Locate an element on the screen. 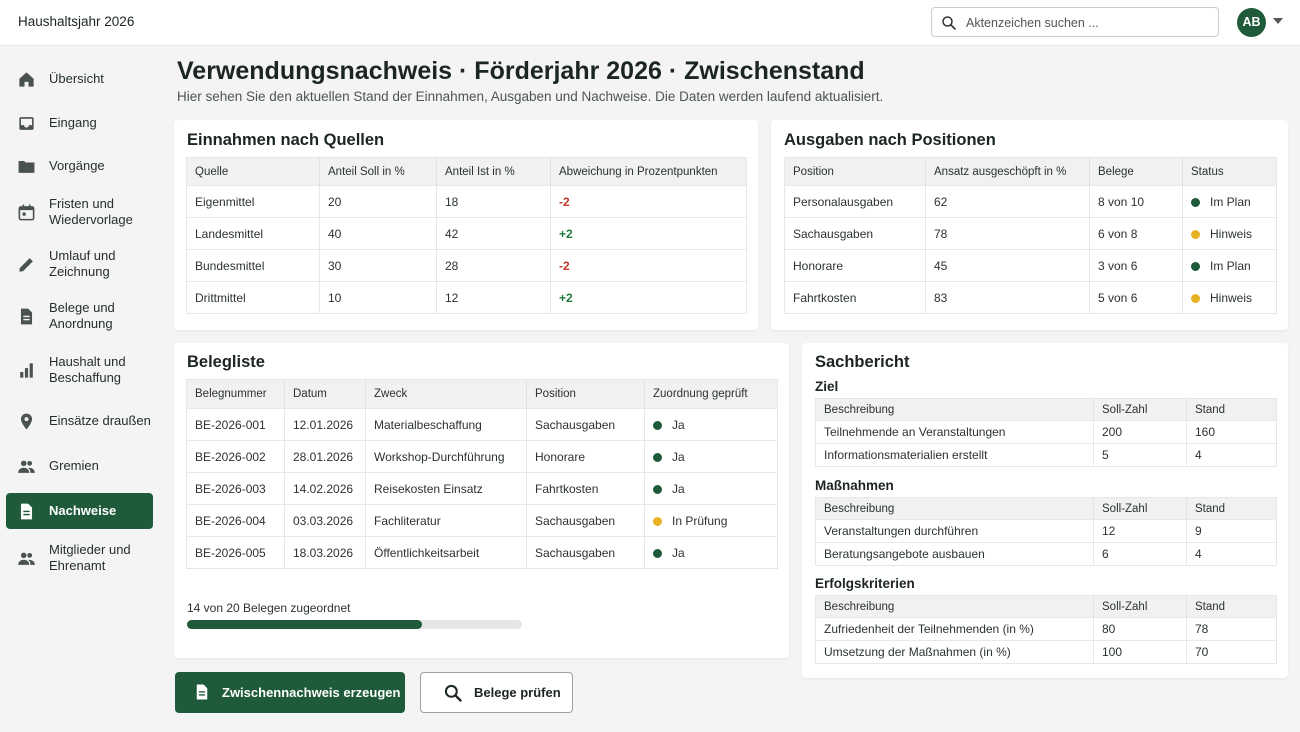  cell-soll: 30 is located at coordinates (378, 265).